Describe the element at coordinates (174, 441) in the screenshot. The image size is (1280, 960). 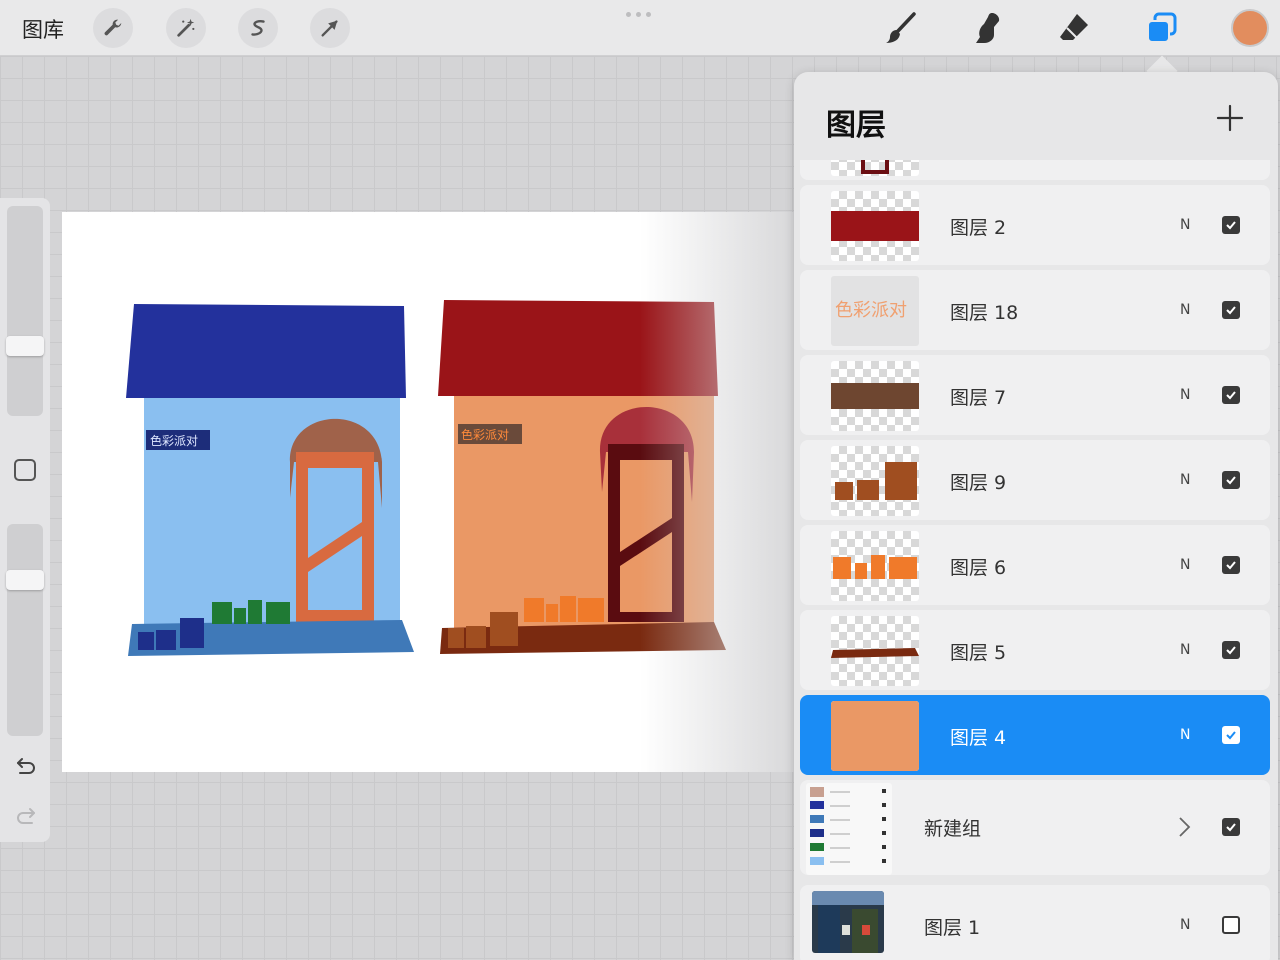
I see `blue-sign-text: 色彩派对` at that location.